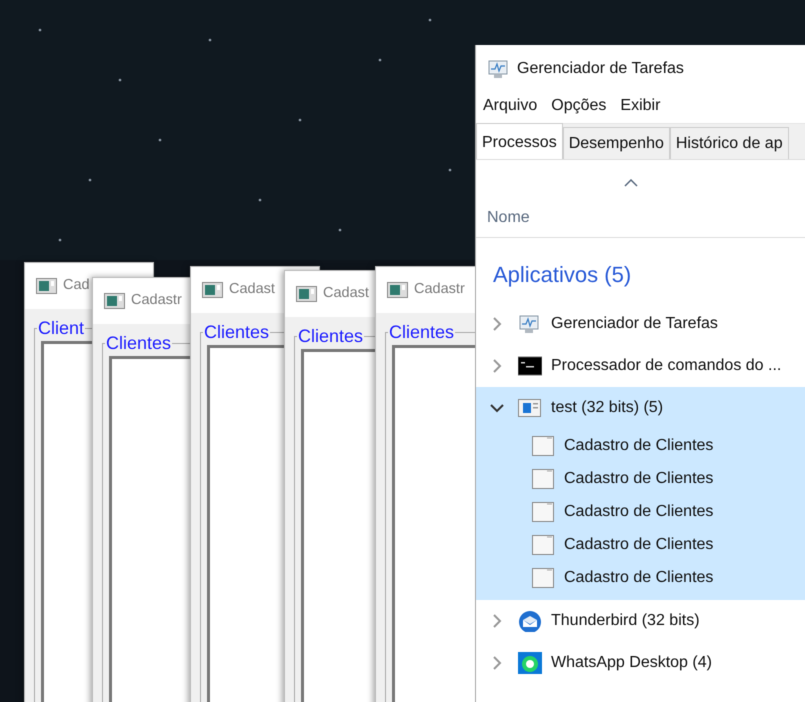  I want to click on collapse-chevron-icon, so click(497, 408).